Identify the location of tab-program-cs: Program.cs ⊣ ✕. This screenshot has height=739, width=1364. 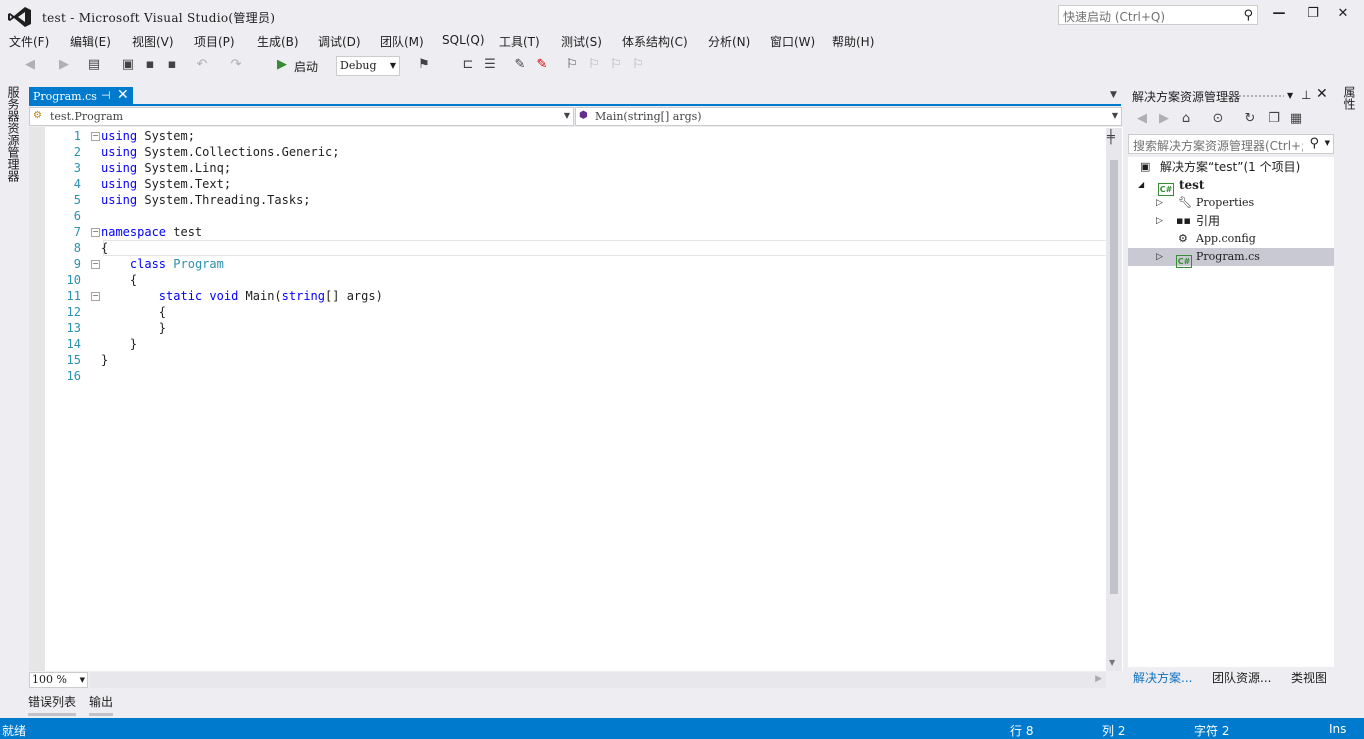
(81, 96).